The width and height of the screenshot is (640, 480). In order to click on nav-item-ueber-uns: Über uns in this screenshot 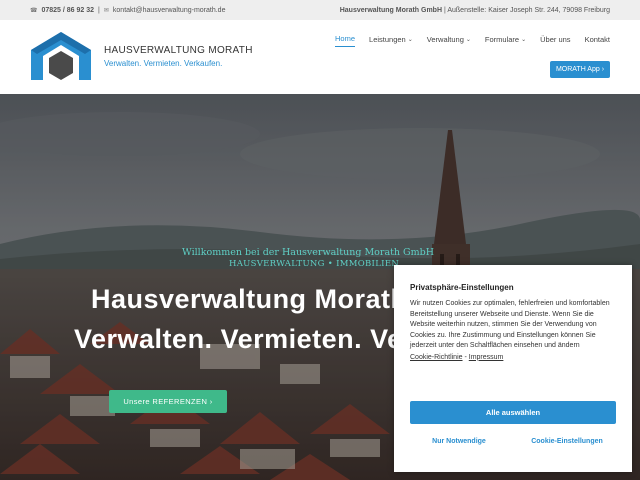, I will do `click(555, 40)`.